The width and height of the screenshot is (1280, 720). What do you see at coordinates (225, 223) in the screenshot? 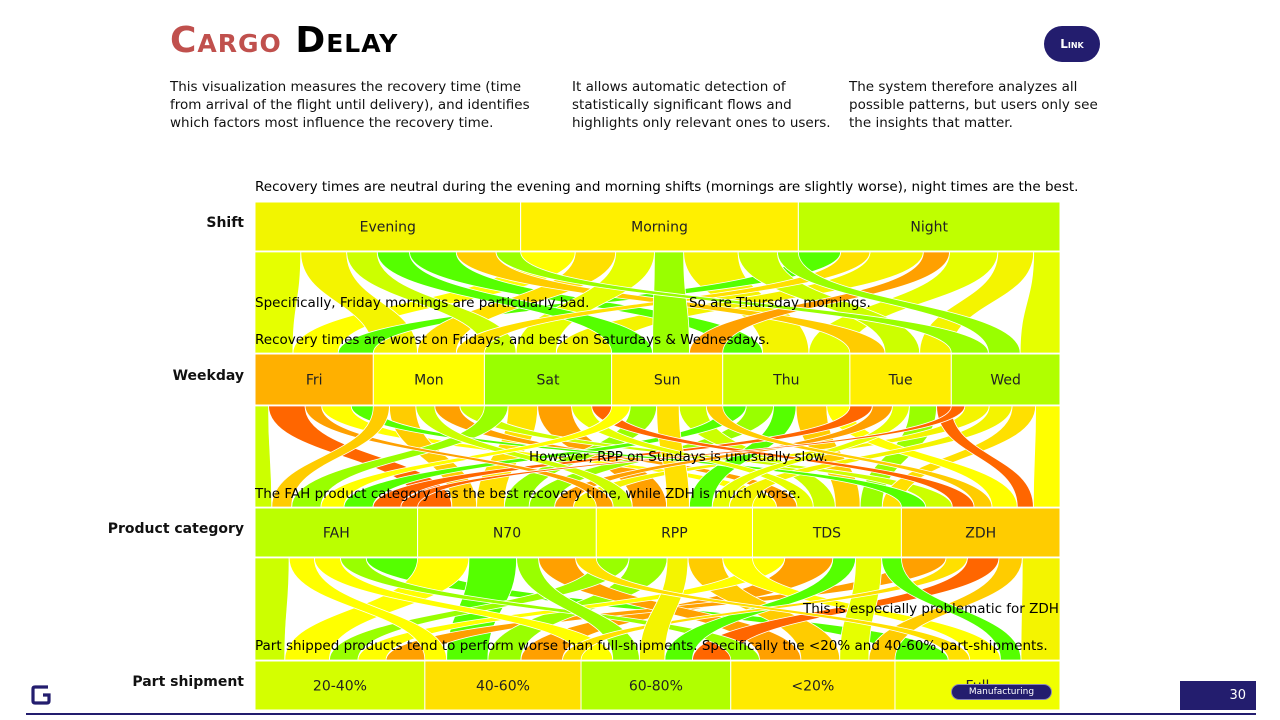
I see `dimension-label-shift: Shift` at bounding box center [225, 223].